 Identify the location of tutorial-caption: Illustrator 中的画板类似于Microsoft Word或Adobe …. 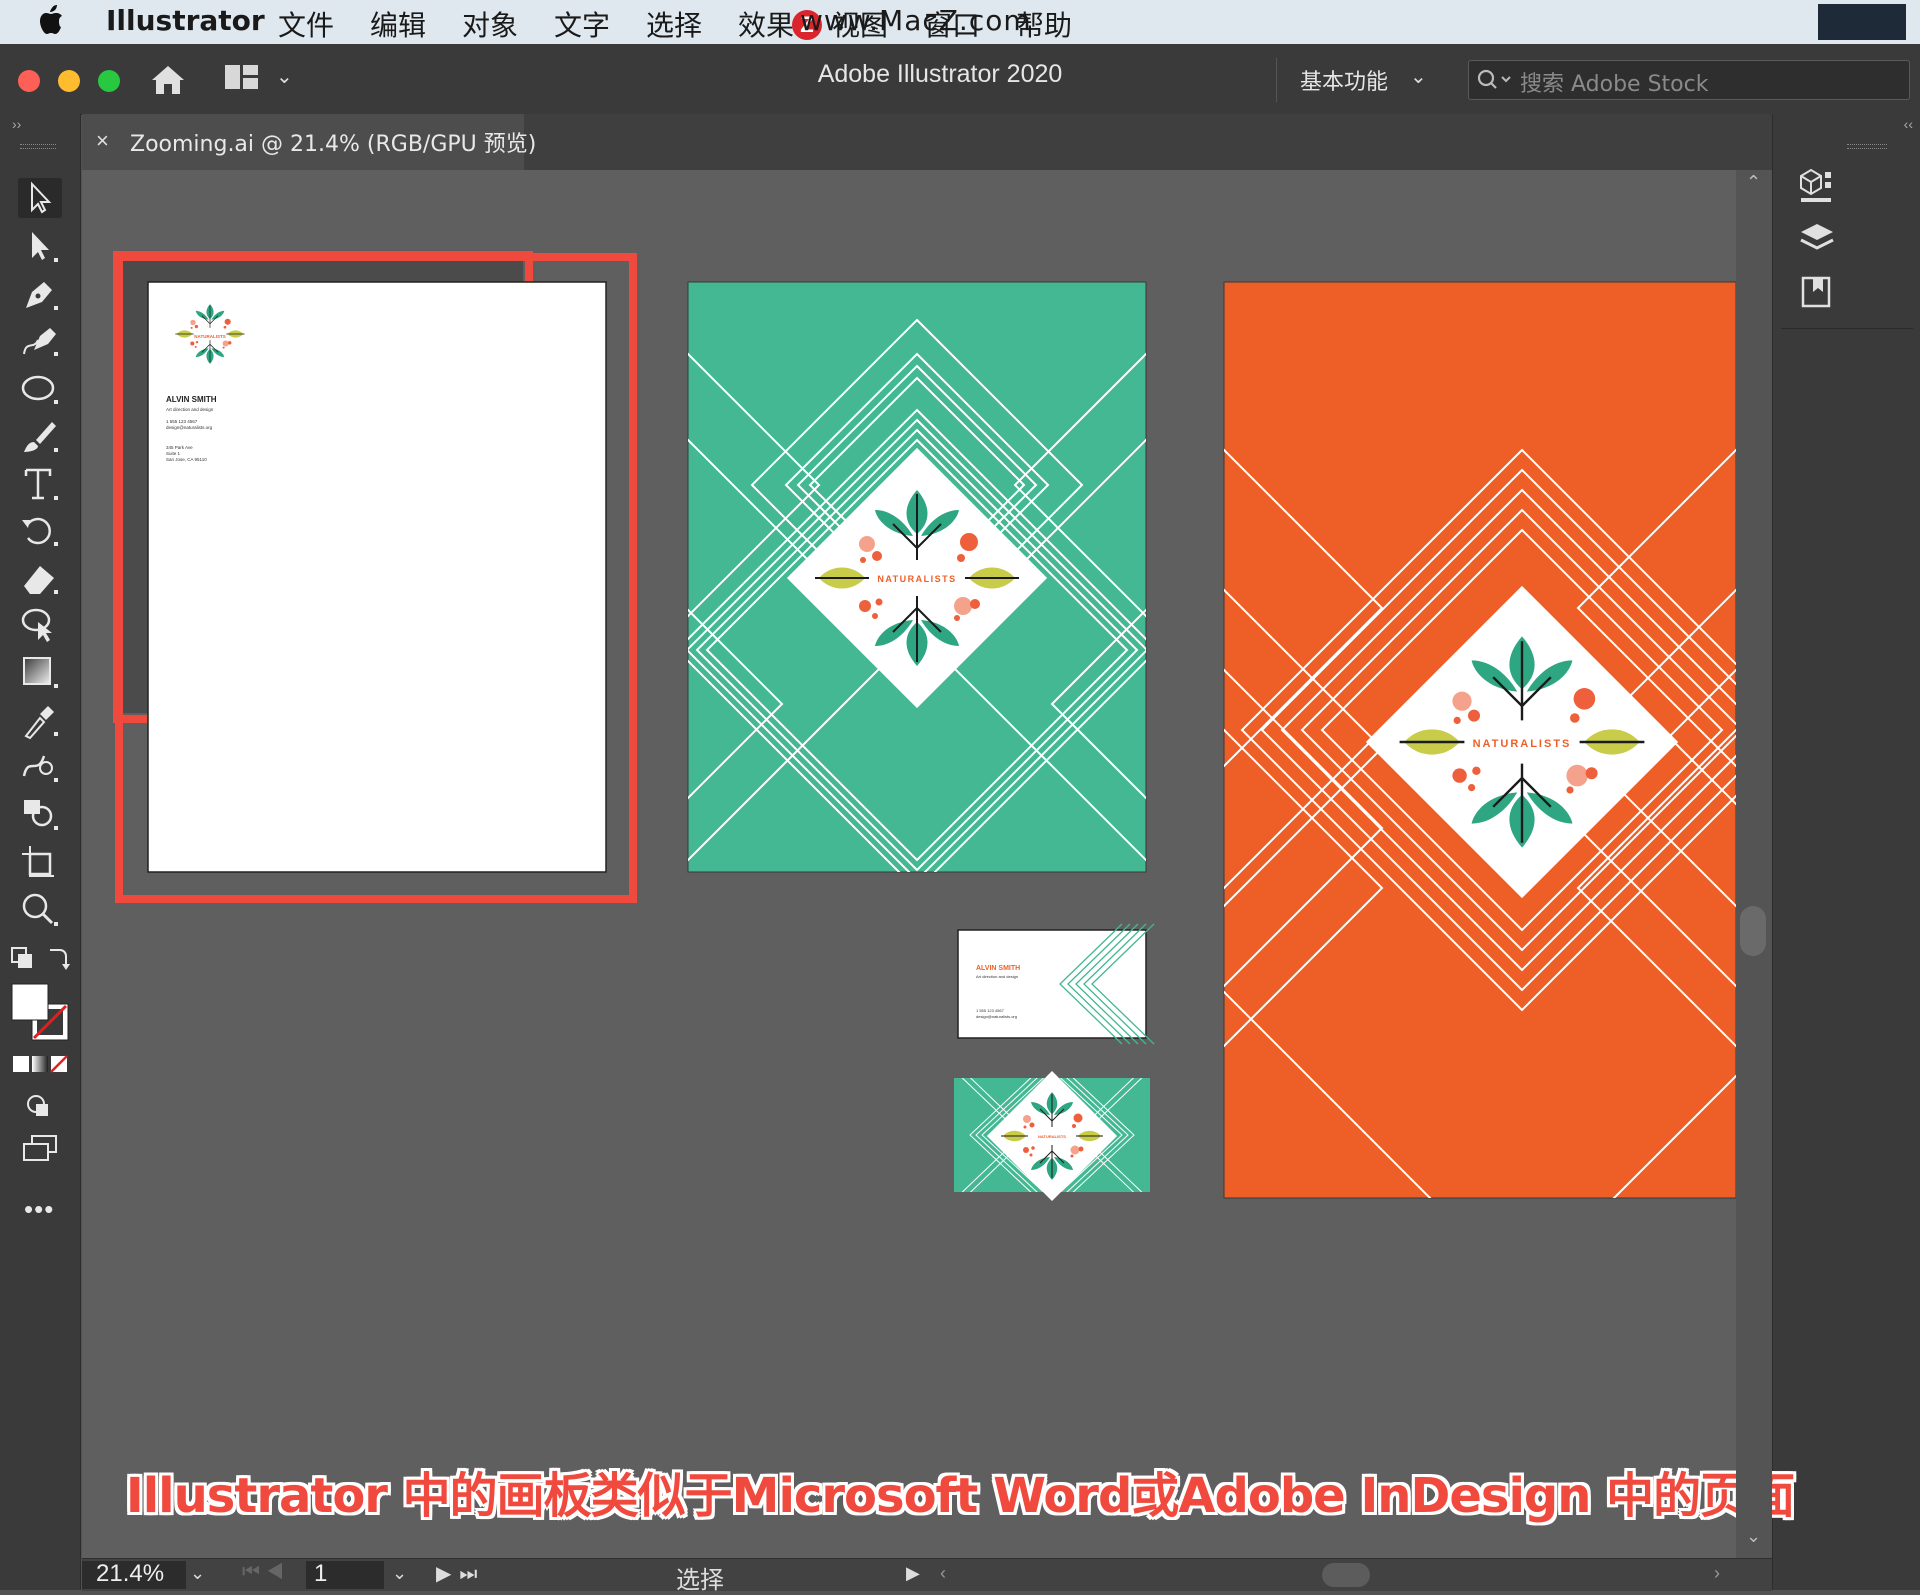
(960, 1496).